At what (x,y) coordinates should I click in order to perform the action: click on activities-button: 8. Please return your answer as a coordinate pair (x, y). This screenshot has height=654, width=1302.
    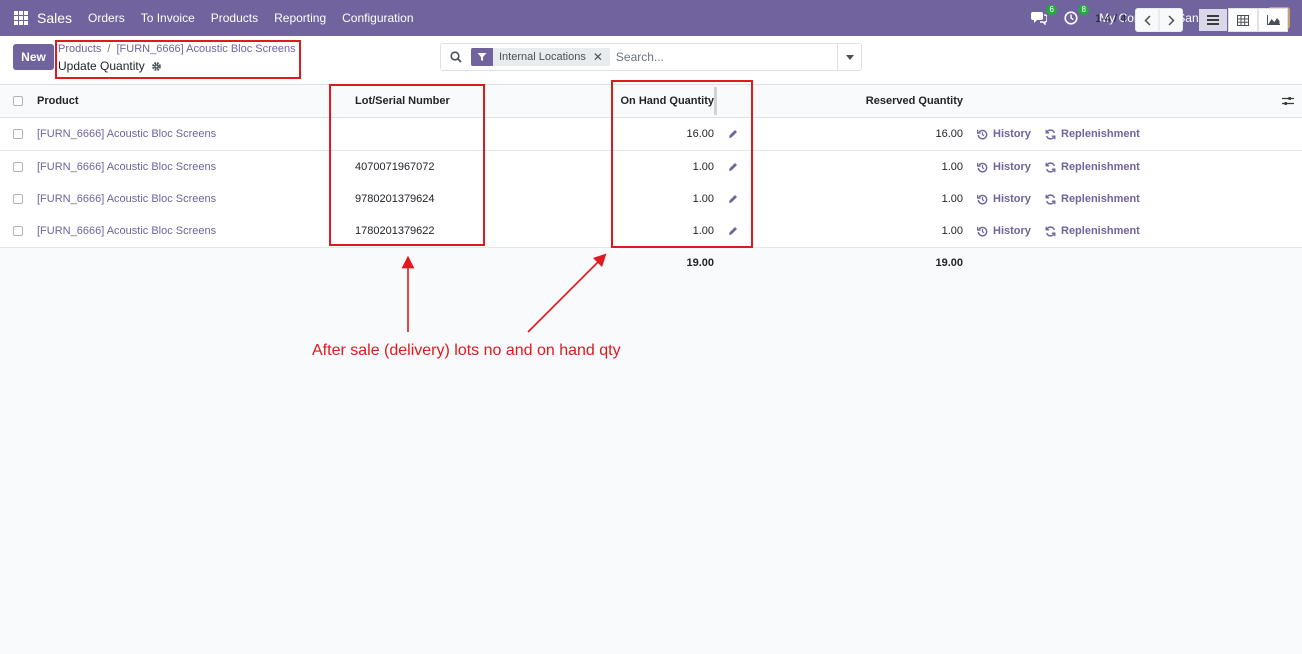
    Looking at the image, I should click on (1075, 16).